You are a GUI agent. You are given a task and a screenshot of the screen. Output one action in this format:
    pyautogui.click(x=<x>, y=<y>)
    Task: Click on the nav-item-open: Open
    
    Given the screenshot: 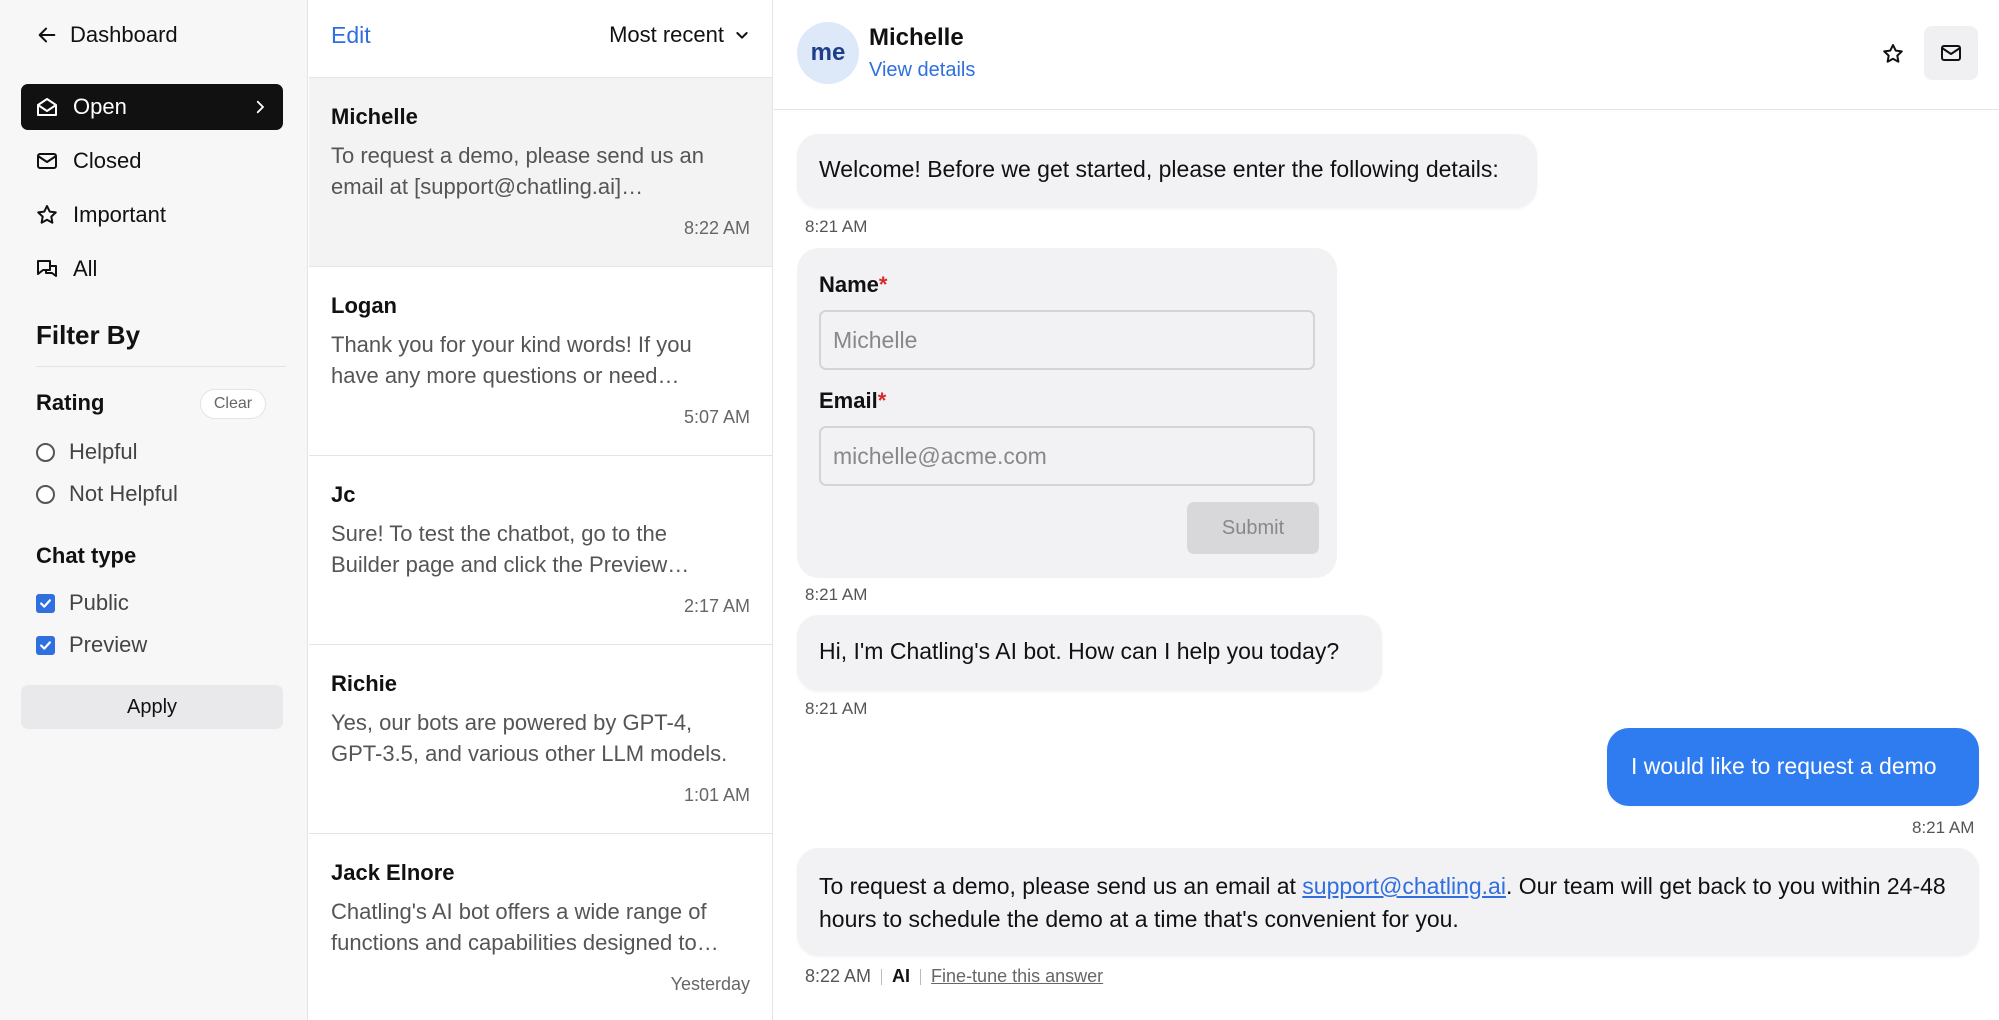 What is the action you would take?
    pyautogui.click(x=152, y=107)
    